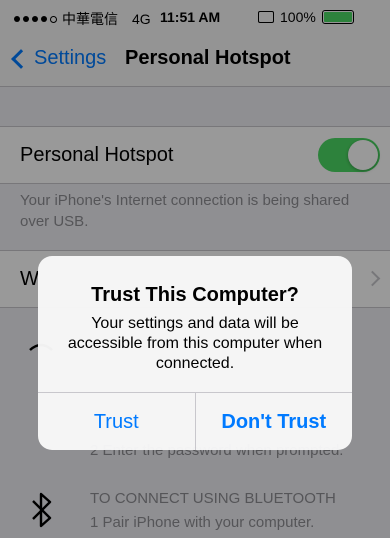  Describe the element at coordinates (195, 295) in the screenshot. I see `alert-title: Trust This Computer?` at that location.